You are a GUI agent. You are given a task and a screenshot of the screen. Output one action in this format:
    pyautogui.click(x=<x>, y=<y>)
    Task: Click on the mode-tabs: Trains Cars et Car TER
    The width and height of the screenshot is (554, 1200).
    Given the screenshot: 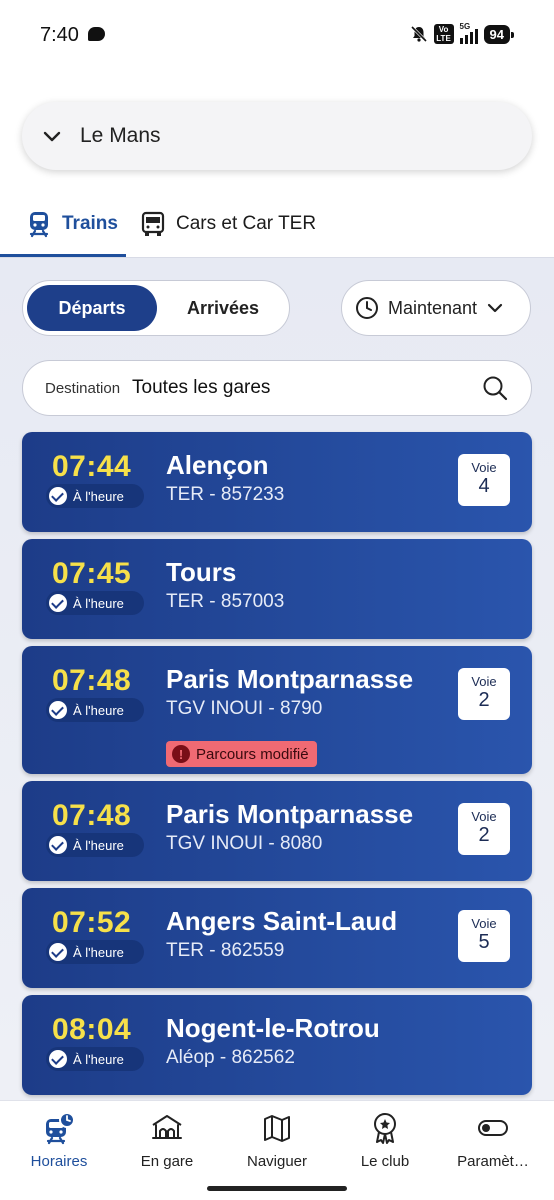 What is the action you would take?
    pyautogui.click(x=277, y=224)
    